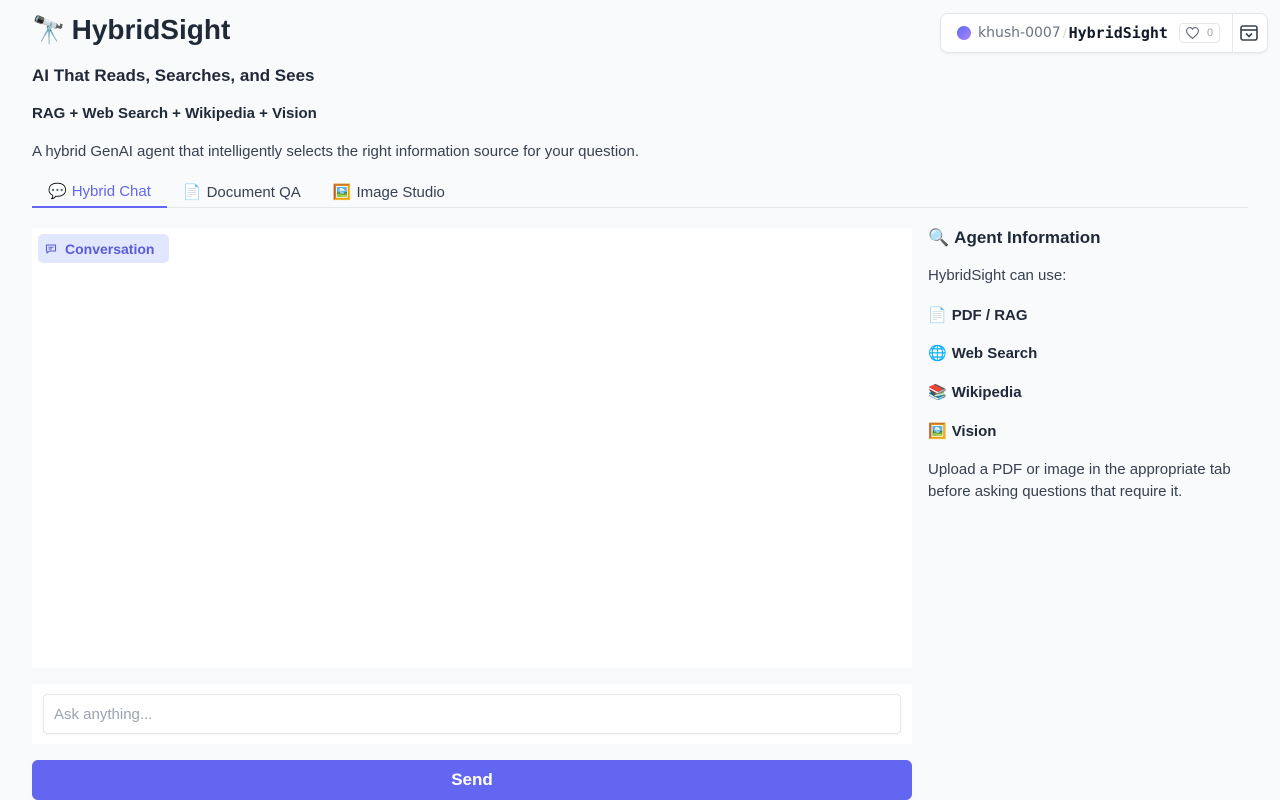 This screenshot has width=1280, height=800. I want to click on owner-avatar, so click(964, 33).